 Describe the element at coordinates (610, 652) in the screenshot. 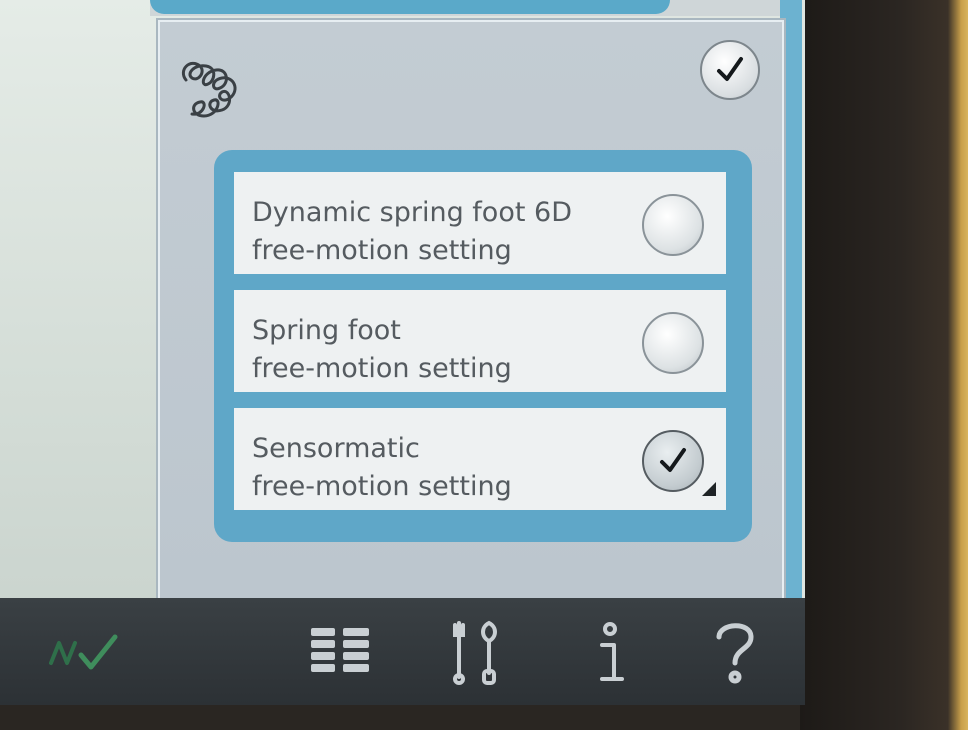

I see `info-icon` at that location.